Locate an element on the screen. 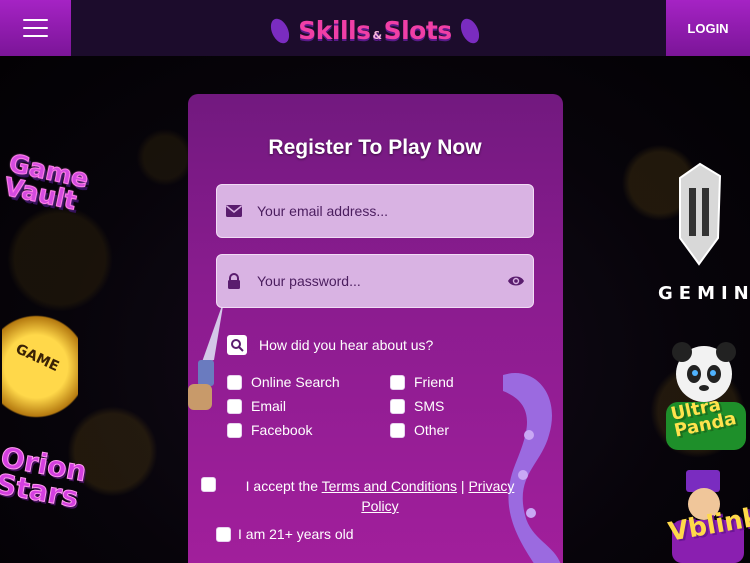 The height and width of the screenshot is (563, 750). terms-checkbox is located at coordinates (208, 484).